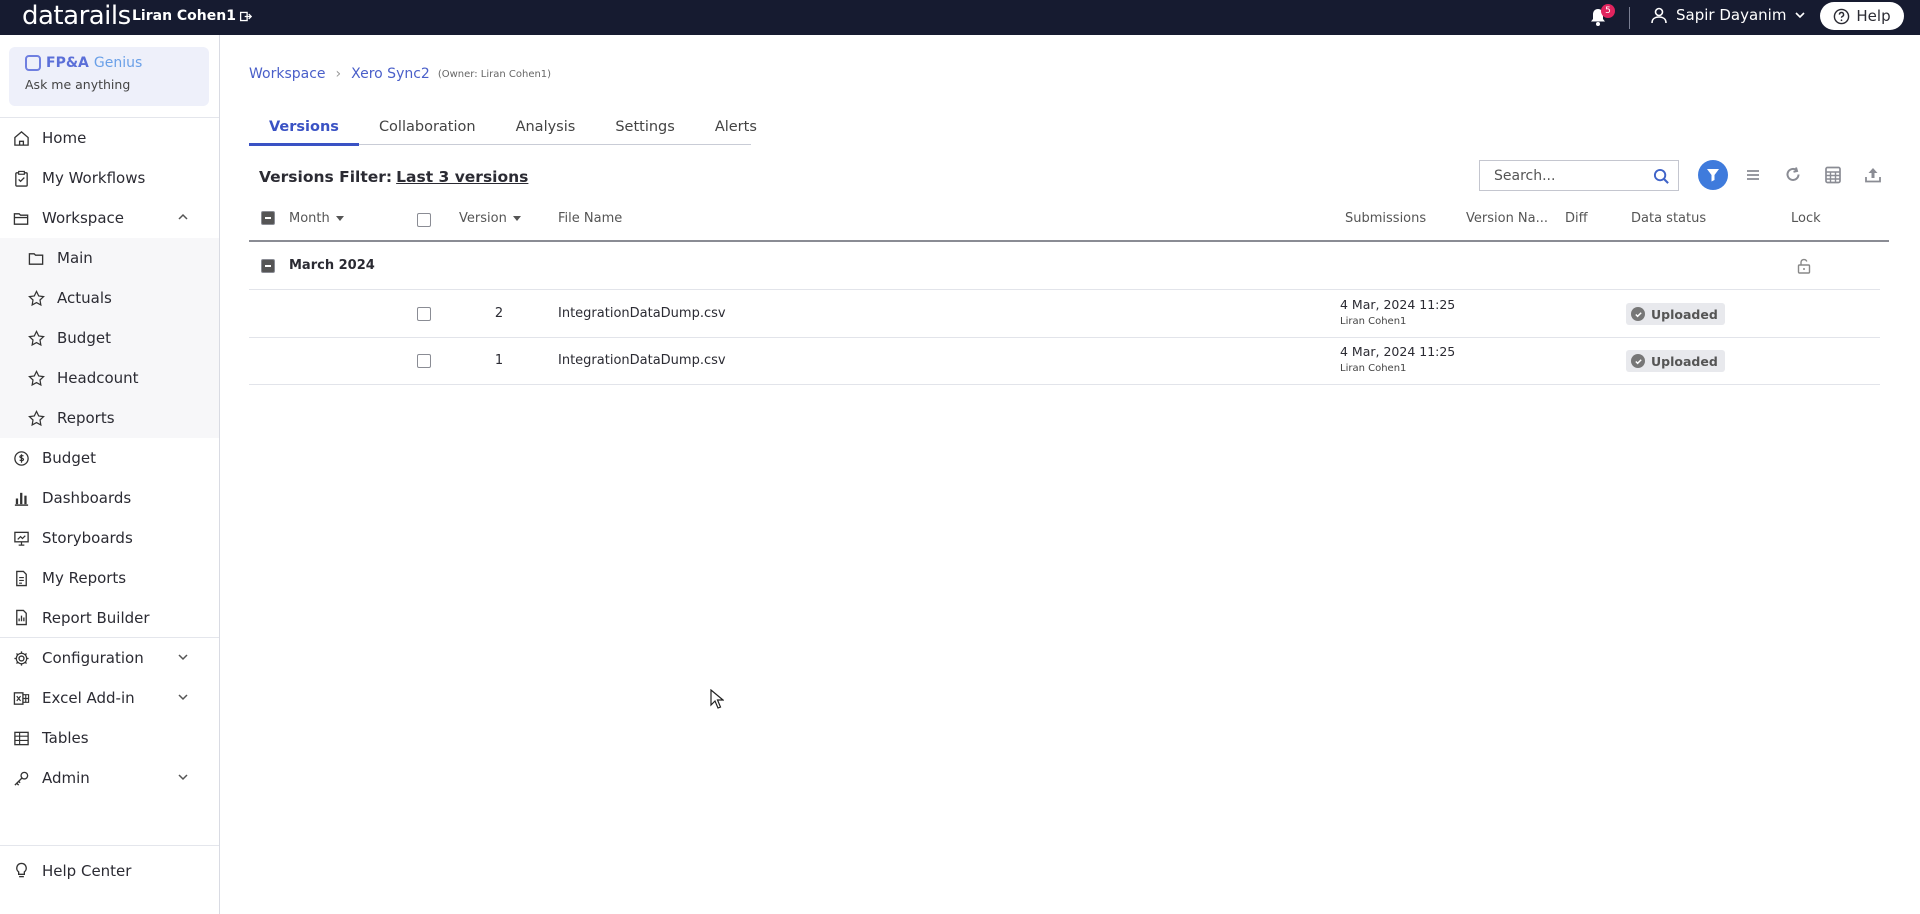 This screenshot has width=1920, height=914. What do you see at coordinates (109, 578) in the screenshot?
I see `sidebar-item-my-reports: My Reports` at bounding box center [109, 578].